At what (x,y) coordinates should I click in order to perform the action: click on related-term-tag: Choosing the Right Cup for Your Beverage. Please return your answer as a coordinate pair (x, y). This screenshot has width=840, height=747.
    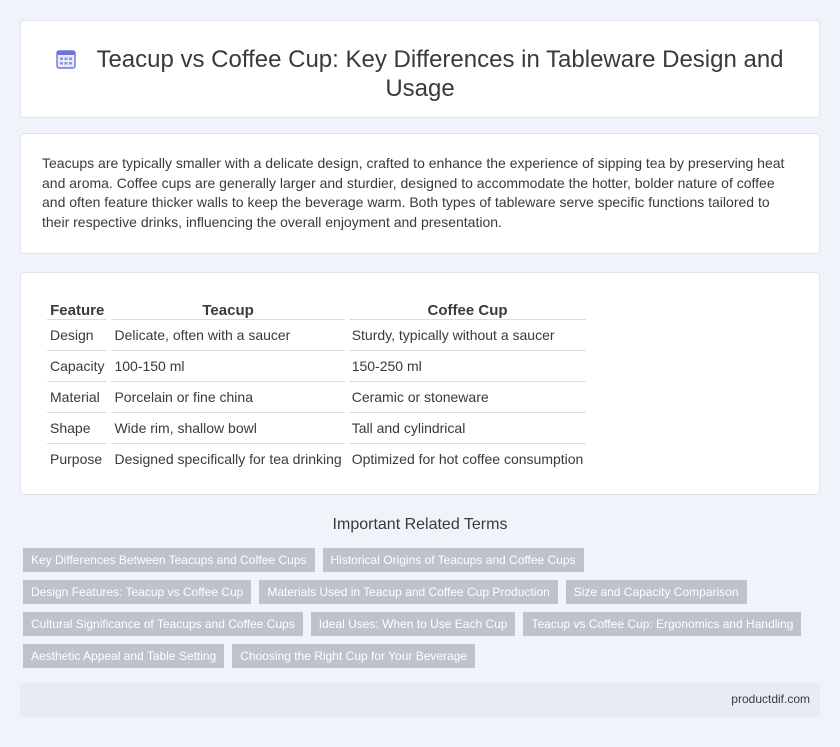
    Looking at the image, I should click on (354, 656).